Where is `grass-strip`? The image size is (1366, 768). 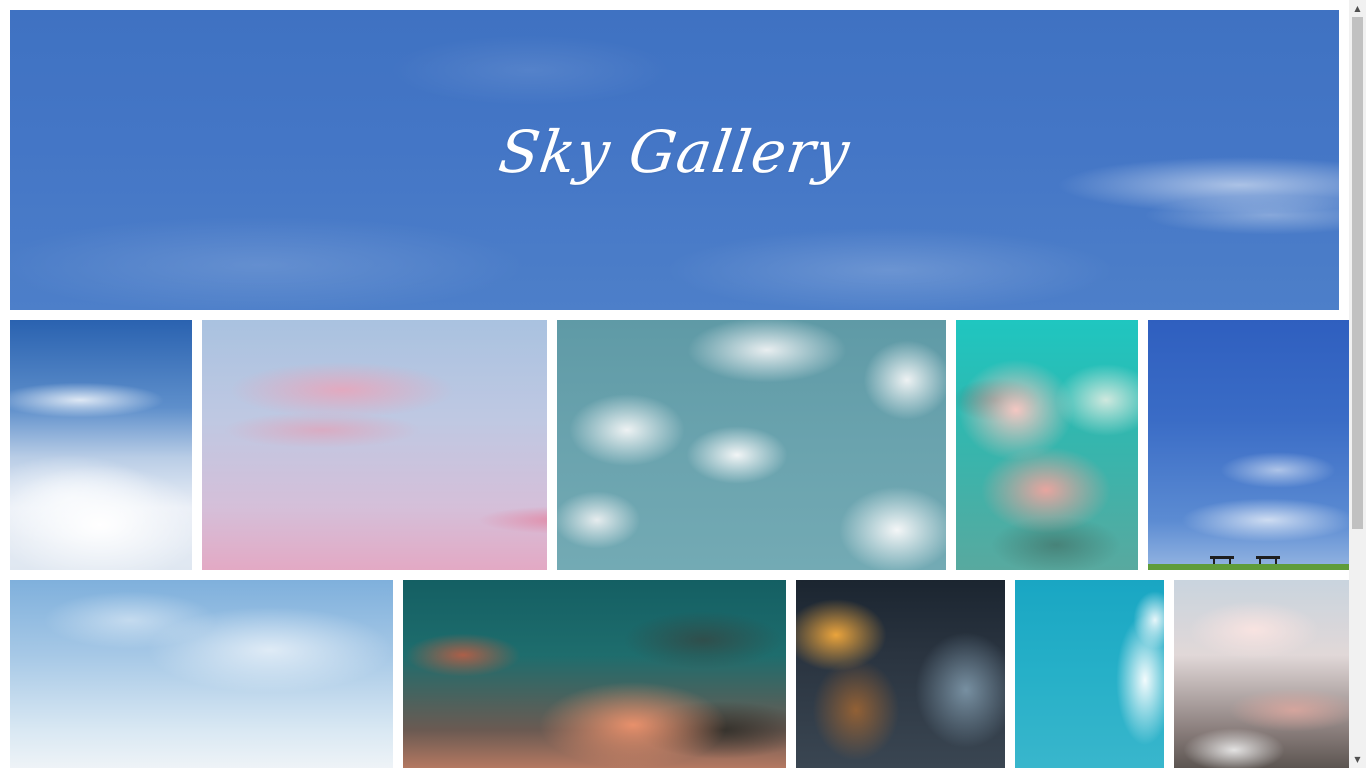 grass-strip is located at coordinates (1248, 567).